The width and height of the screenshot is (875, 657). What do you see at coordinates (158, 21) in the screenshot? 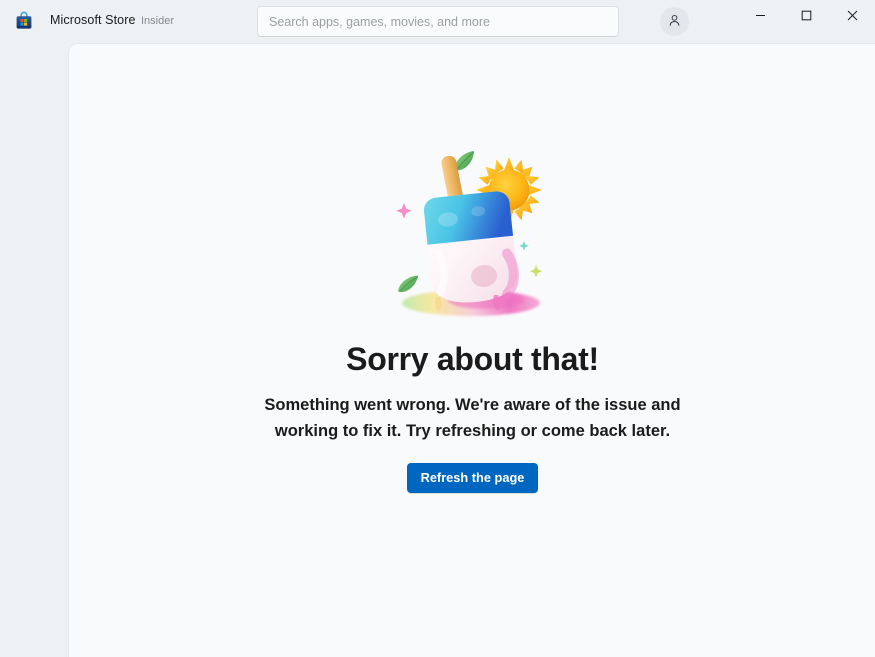
I see `channel-badge: Insider` at bounding box center [158, 21].